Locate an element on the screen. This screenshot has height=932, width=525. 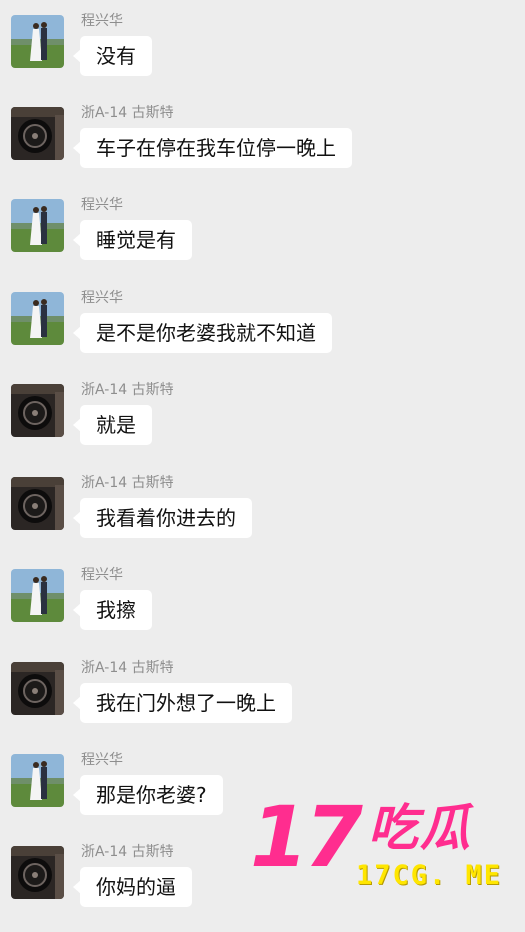
watermark-brand: 吃瓜 is located at coordinates (420, 828).